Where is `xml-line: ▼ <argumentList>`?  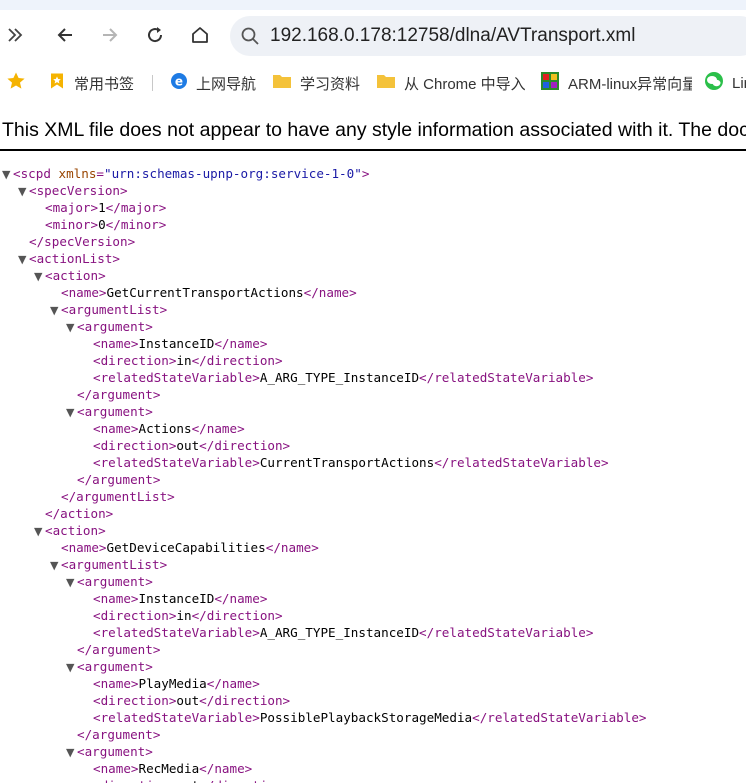
xml-line: ▼ <argumentList> is located at coordinates (108, 309).